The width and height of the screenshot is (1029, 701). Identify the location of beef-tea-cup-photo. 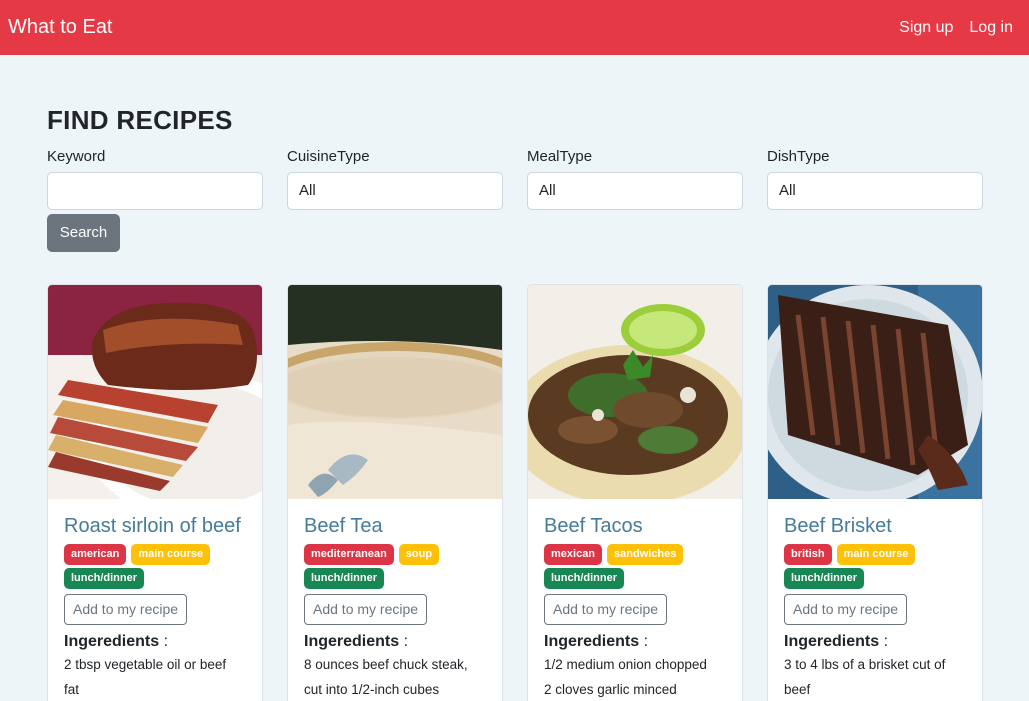
(395, 392).